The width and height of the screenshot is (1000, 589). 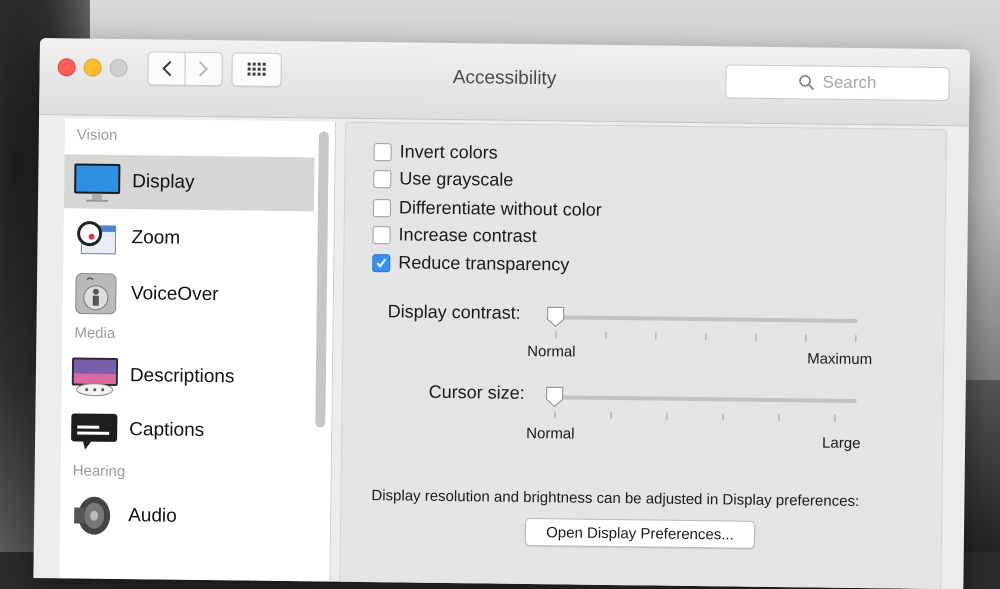 What do you see at coordinates (174, 294) in the screenshot?
I see `sidebar-item-label: VoiceOver` at bounding box center [174, 294].